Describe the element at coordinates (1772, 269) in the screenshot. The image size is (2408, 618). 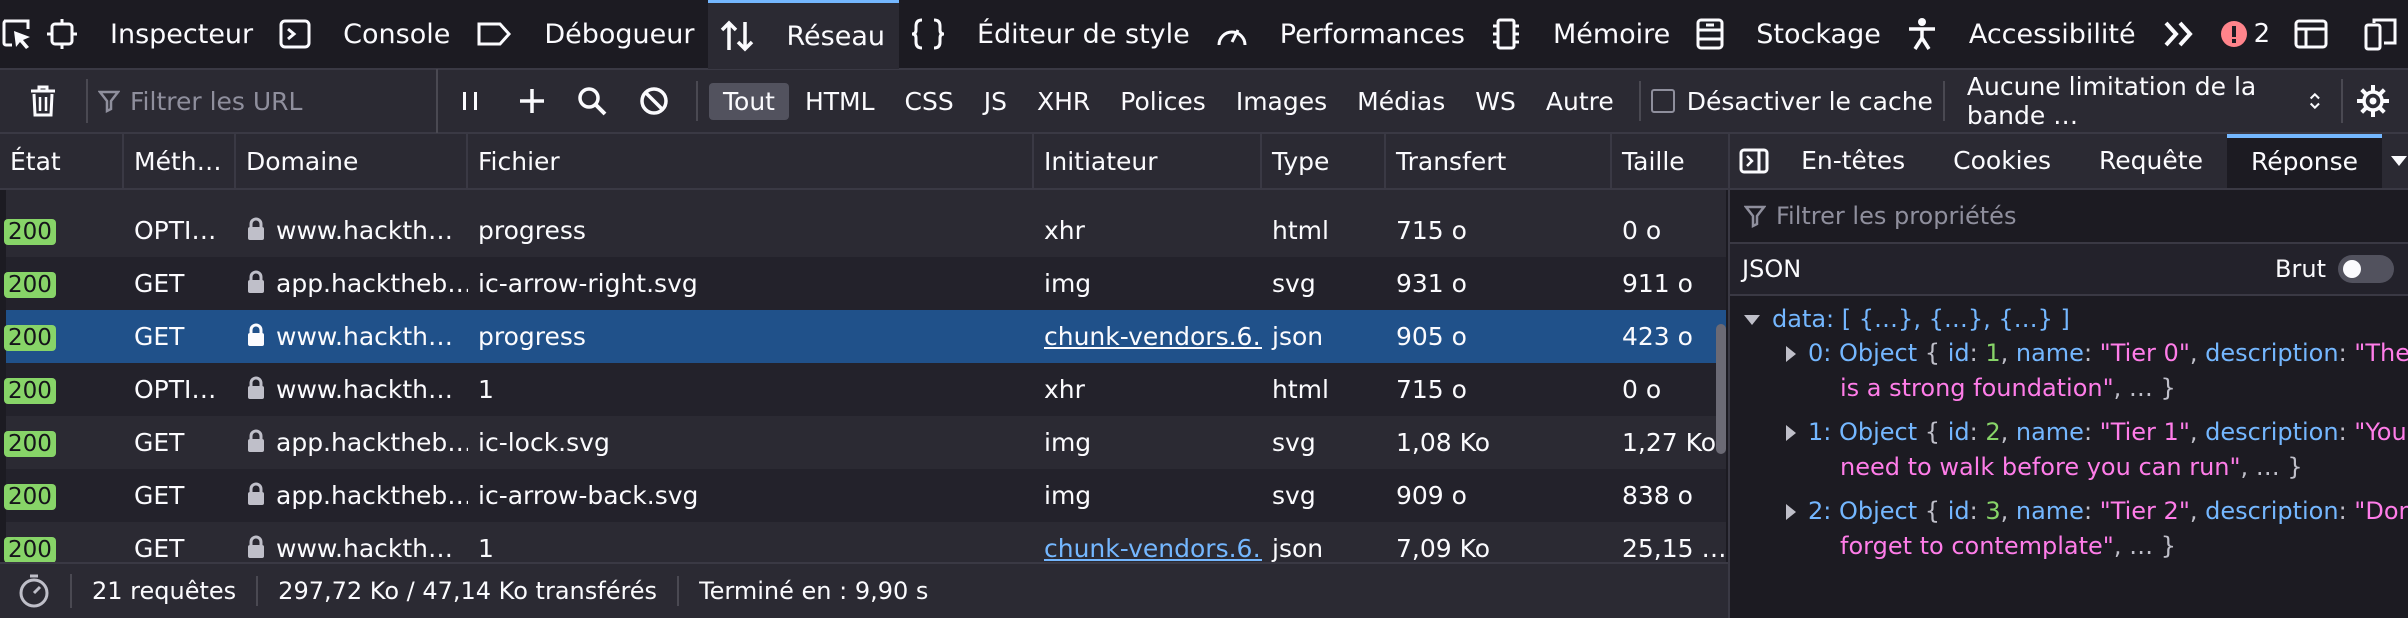
I see `format-label: JSON` at that location.